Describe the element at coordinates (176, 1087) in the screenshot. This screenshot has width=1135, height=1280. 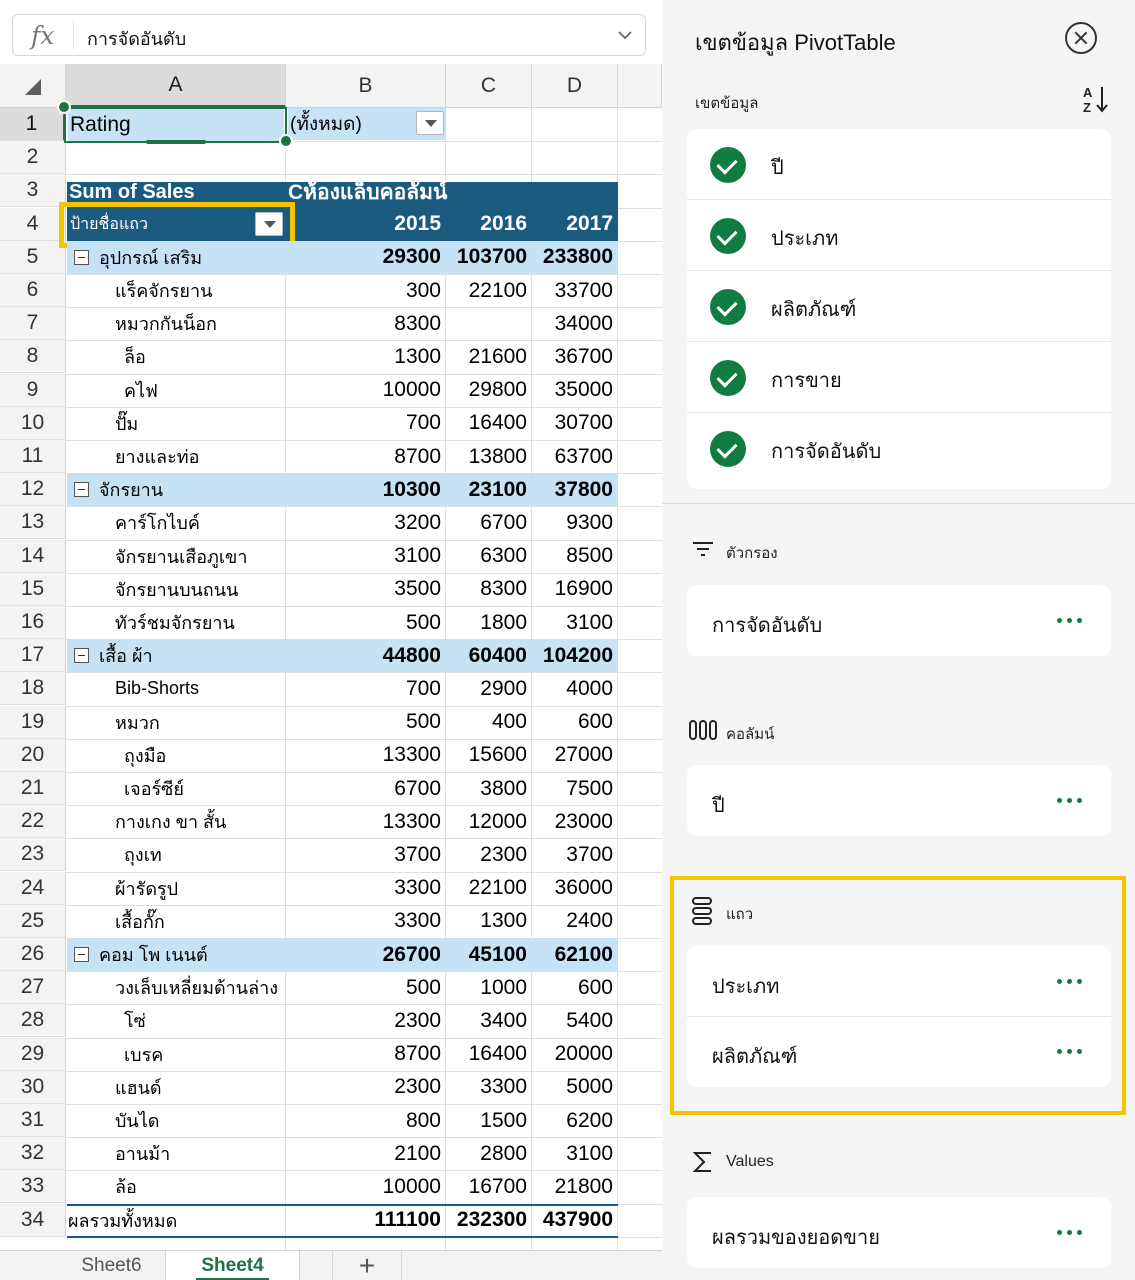
I see `pivot-item-row: แฮนด์` at that location.